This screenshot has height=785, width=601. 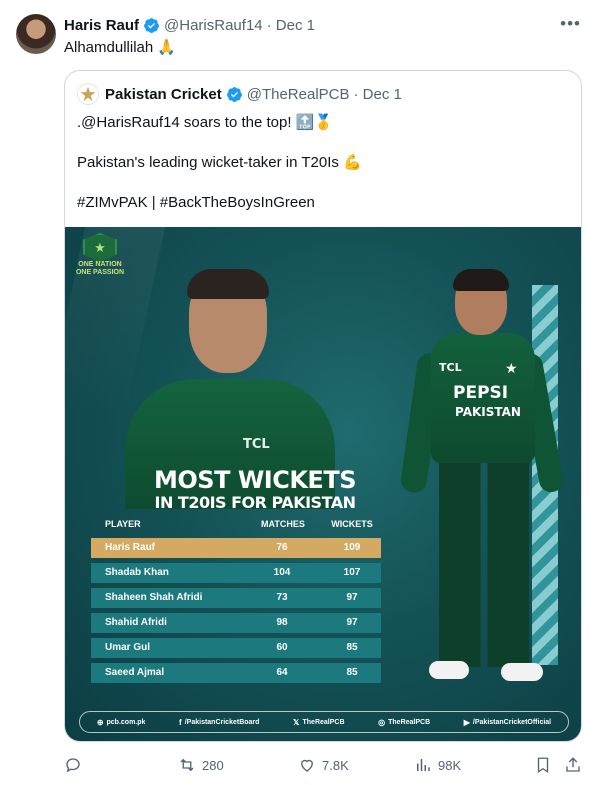 What do you see at coordinates (570, 24) in the screenshot?
I see `more-icon: •••` at bounding box center [570, 24].